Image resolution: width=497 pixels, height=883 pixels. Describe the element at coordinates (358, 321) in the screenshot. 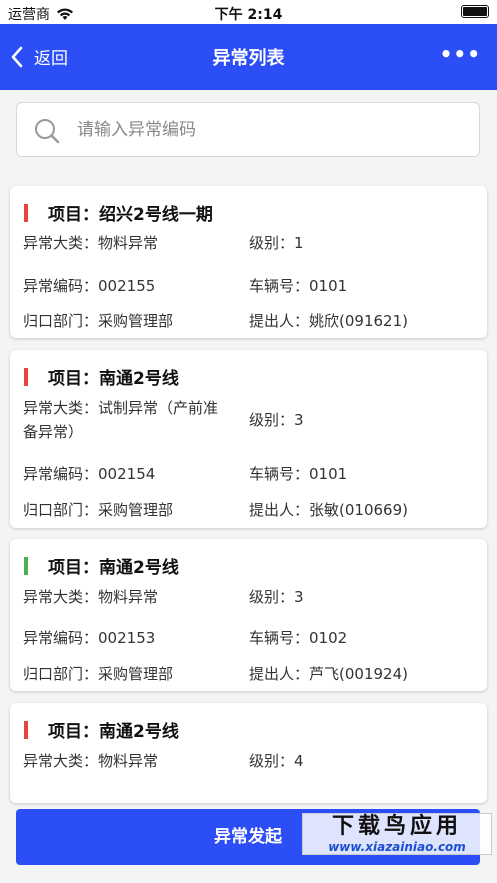

I see `submitter-value: 姚欣(091621)` at that location.